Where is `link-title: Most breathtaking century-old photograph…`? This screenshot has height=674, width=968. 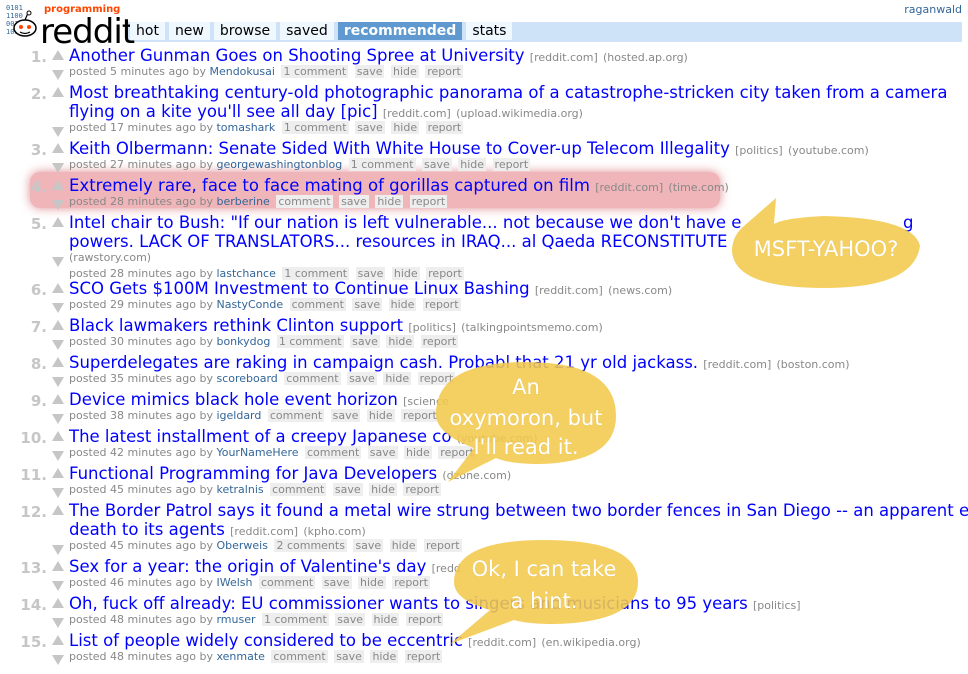 link-title: Most breathtaking century-old photograph… is located at coordinates (508, 92).